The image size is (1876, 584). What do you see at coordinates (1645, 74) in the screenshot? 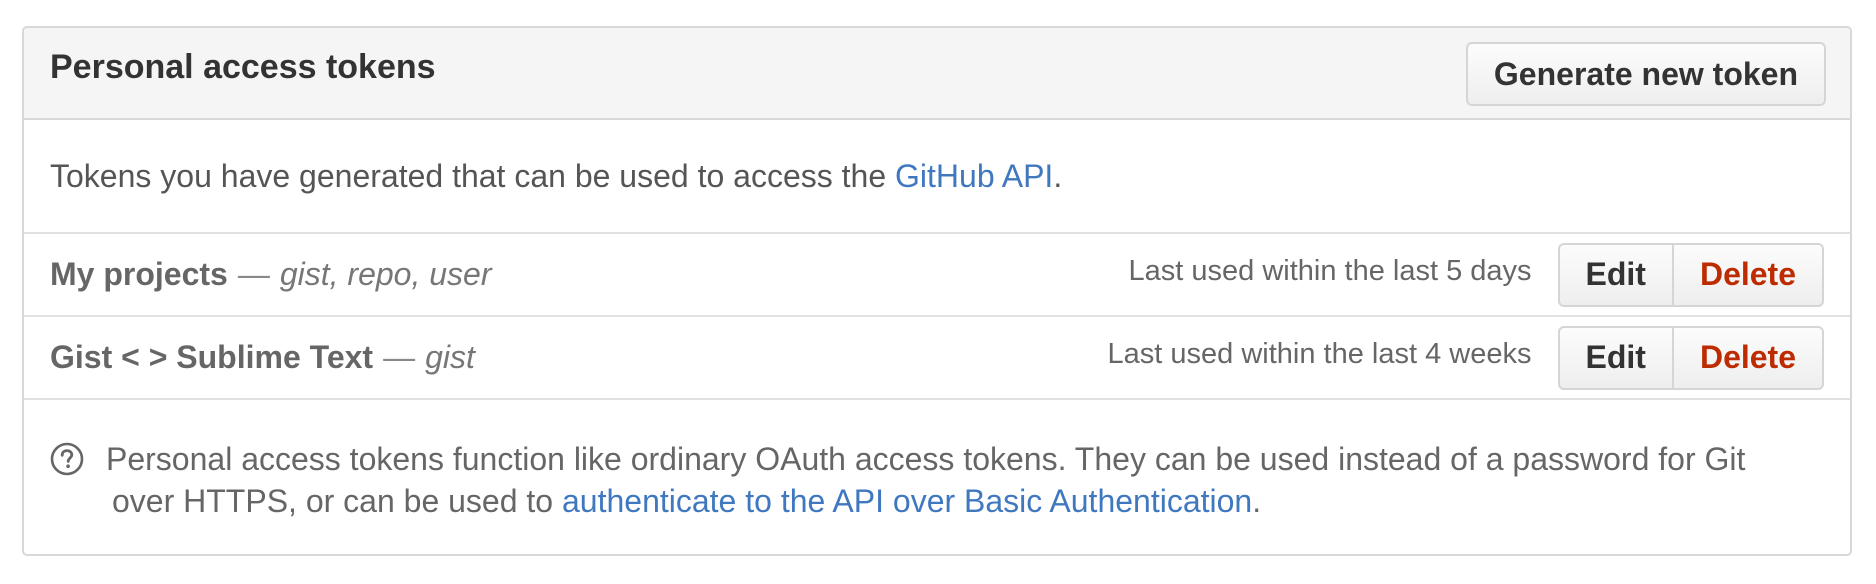
I see `generate-new-token-button: Generate new token` at bounding box center [1645, 74].